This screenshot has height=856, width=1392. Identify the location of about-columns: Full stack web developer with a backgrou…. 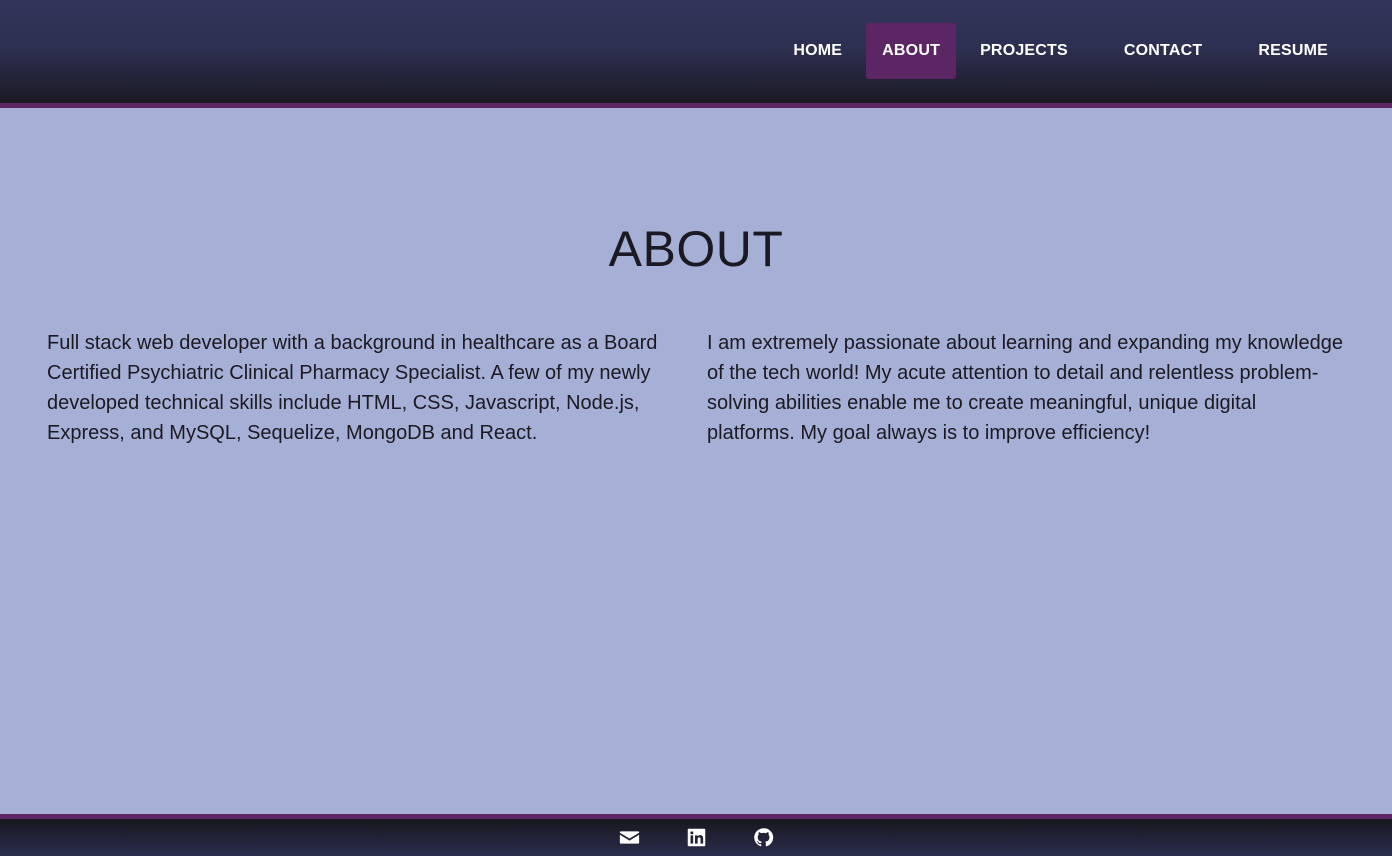
(697, 388).